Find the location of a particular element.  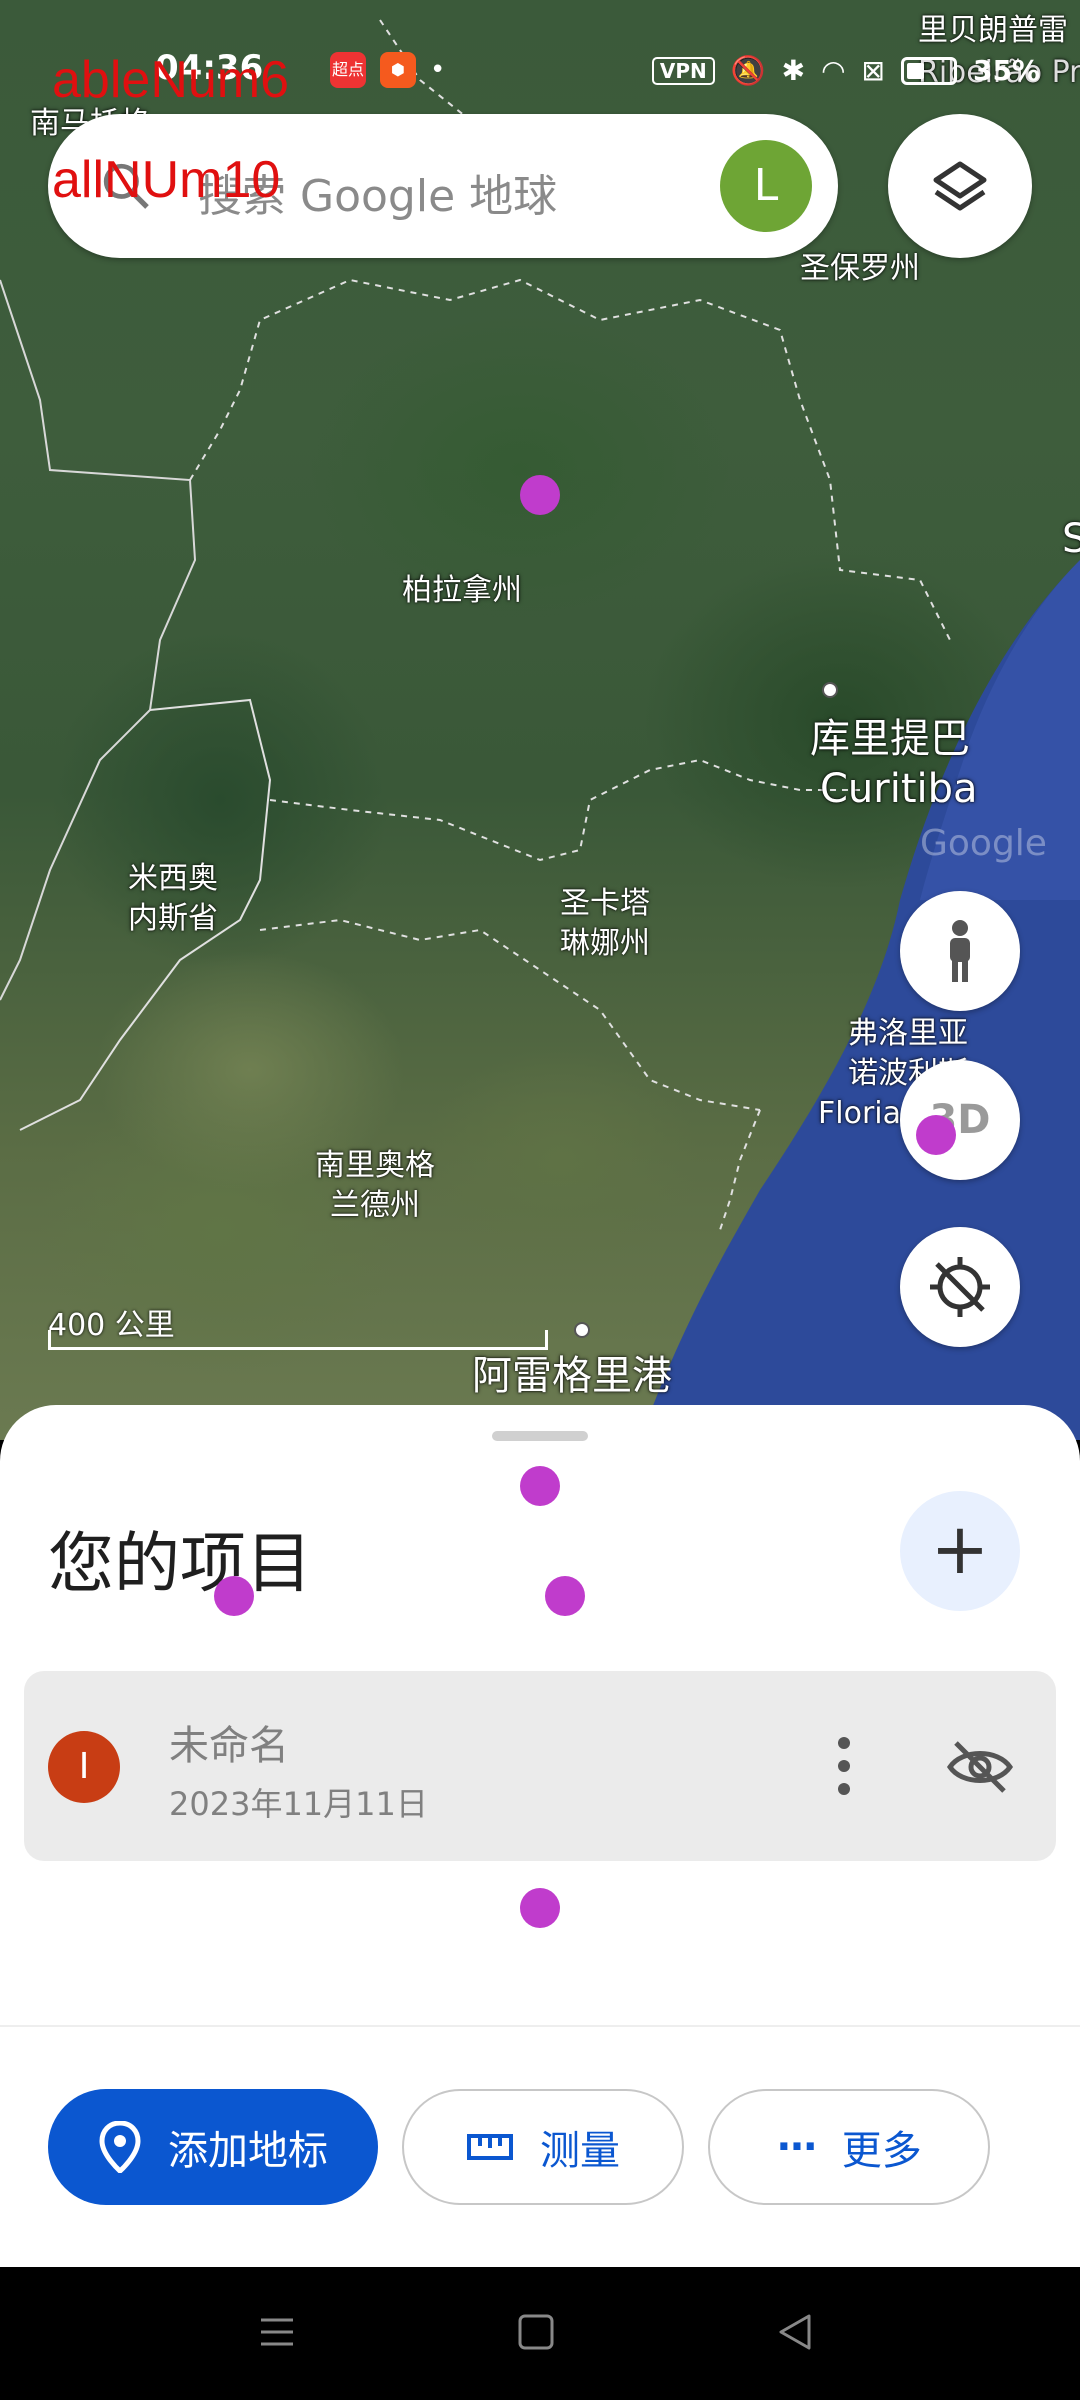

layers-button is located at coordinates (960, 186).